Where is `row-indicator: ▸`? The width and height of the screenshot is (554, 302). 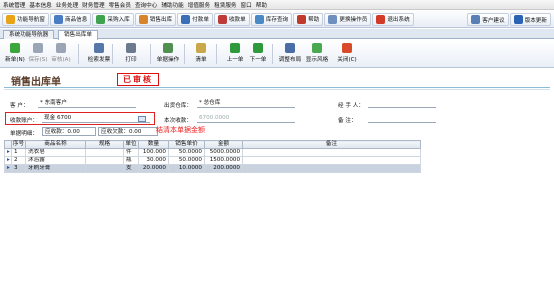
row-indicator: ▸ is located at coordinates (8, 152).